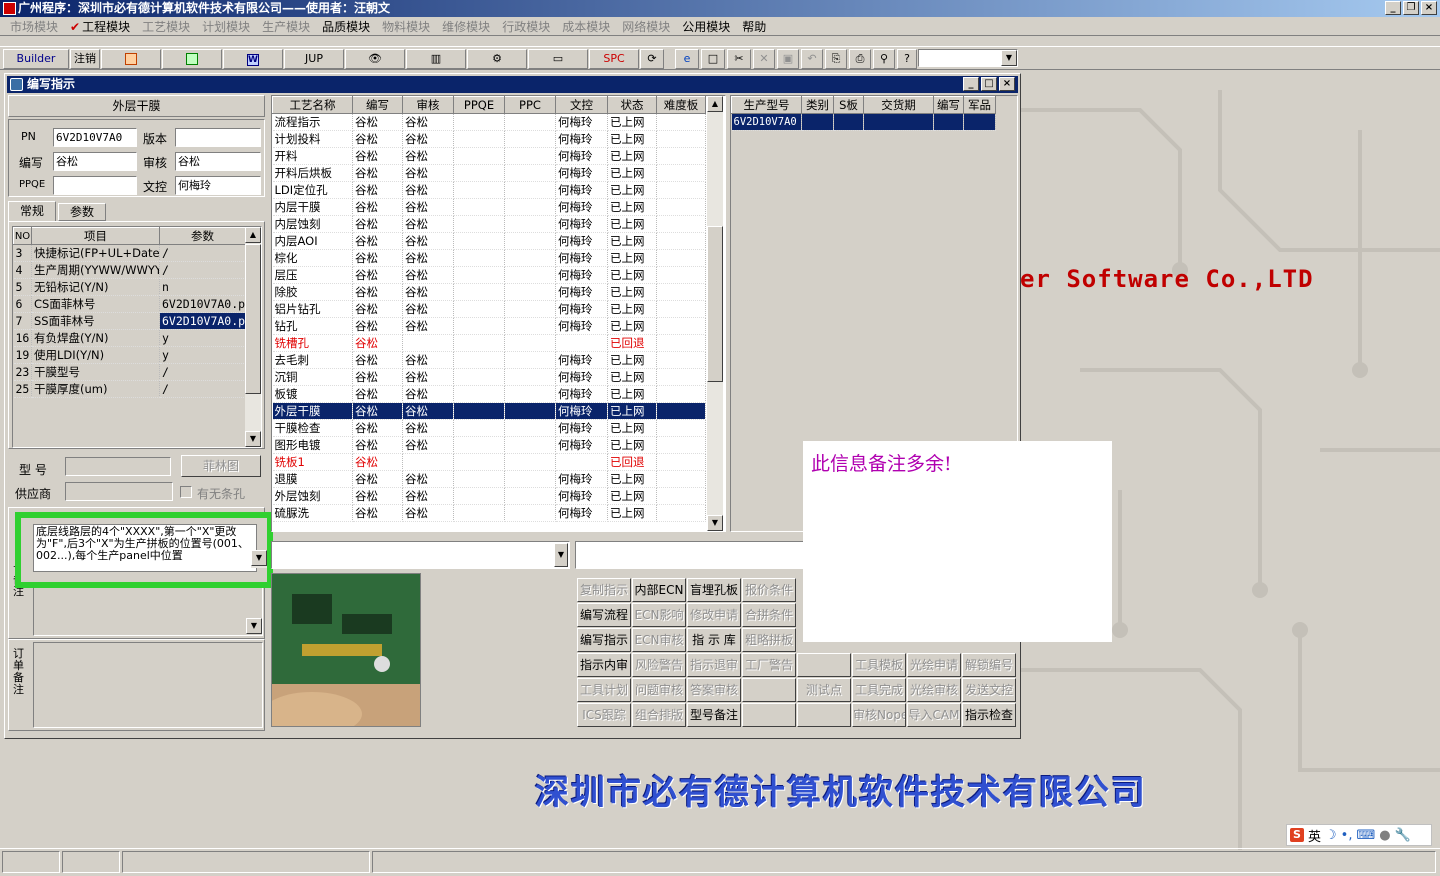 The width and height of the screenshot is (1440, 876). I want to click on menu-item-6: 物料模块, so click(406, 26).